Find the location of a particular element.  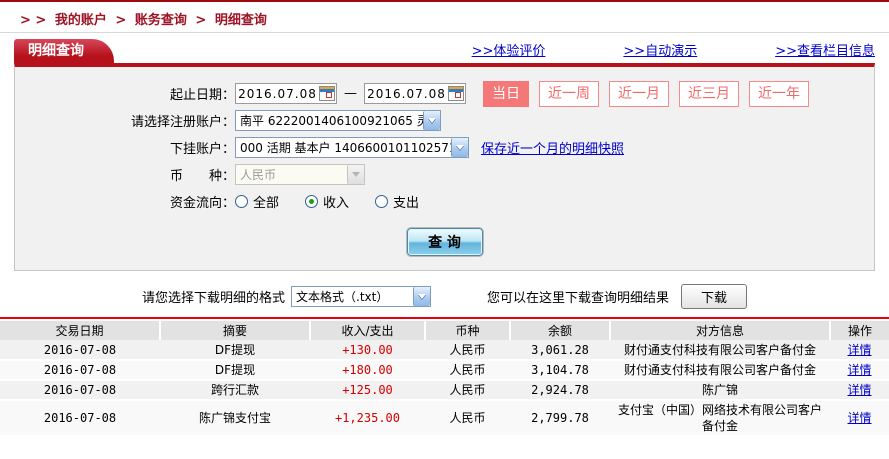

download-hint: 您可以在这里下载查询明细结果 is located at coordinates (578, 298).